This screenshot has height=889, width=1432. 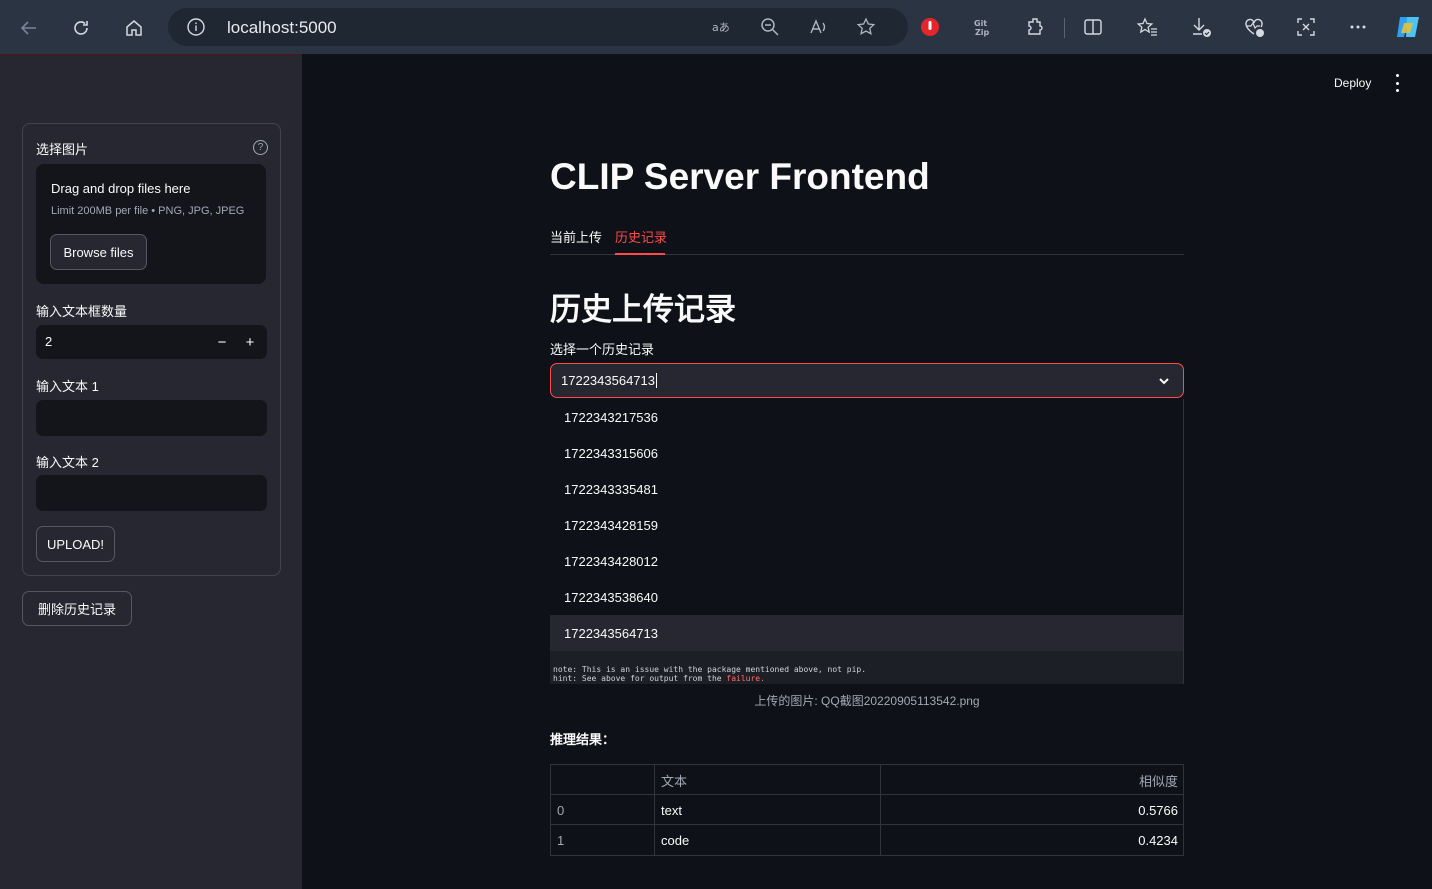 I want to click on text-caret, so click(x=656, y=380).